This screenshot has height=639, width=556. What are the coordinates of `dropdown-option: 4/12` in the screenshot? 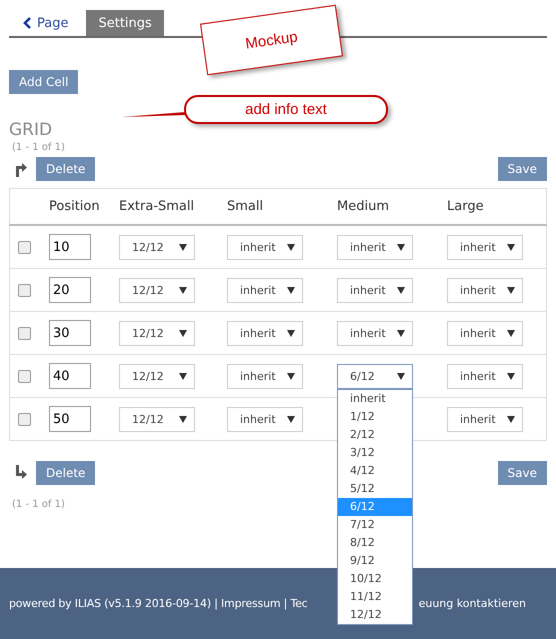 It's located at (375, 471).